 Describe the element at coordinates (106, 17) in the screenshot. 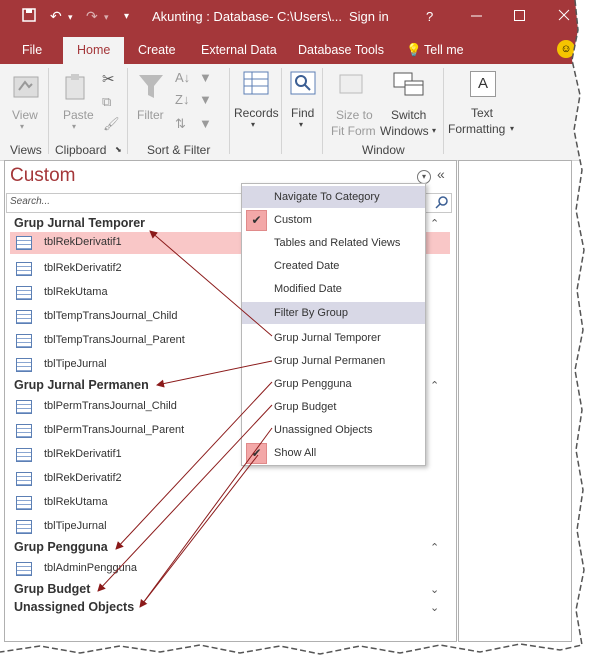

I see `redo-dropdown-icon: ▾` at that location.